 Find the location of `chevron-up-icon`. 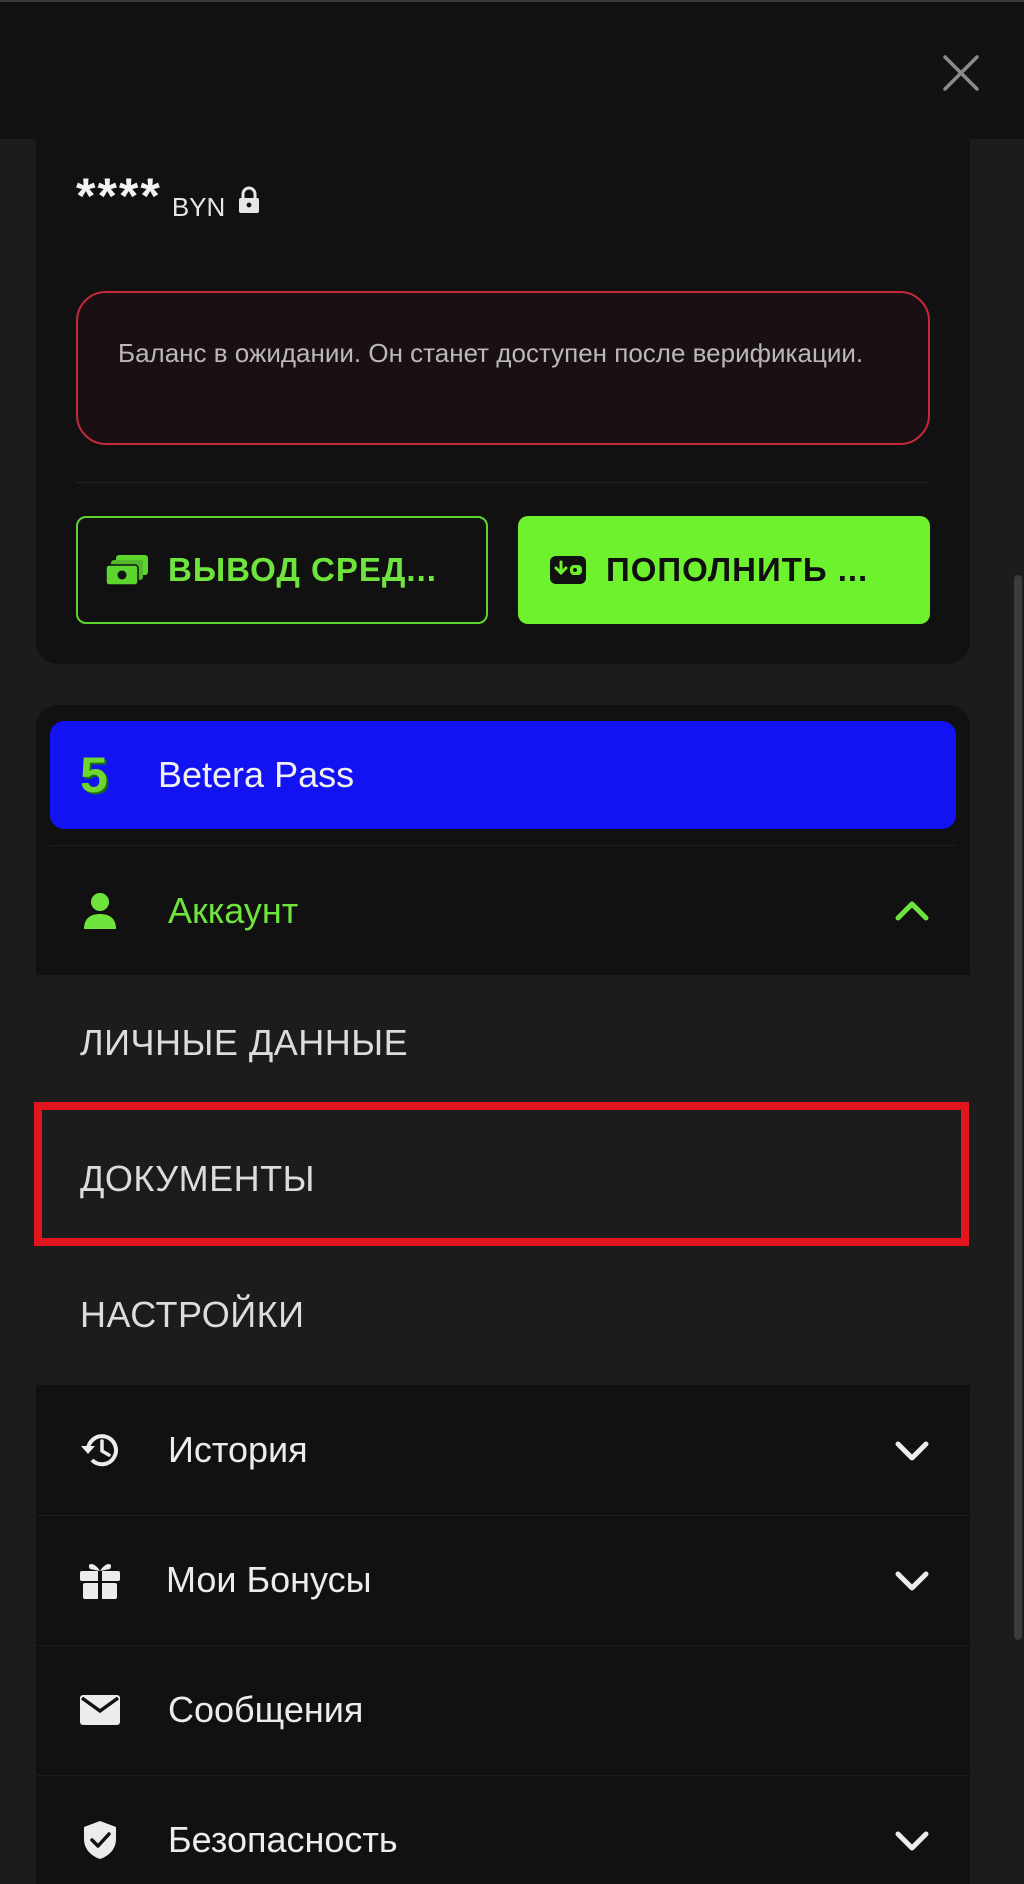

chevron-up-icon is located at coordinates (912, 911).